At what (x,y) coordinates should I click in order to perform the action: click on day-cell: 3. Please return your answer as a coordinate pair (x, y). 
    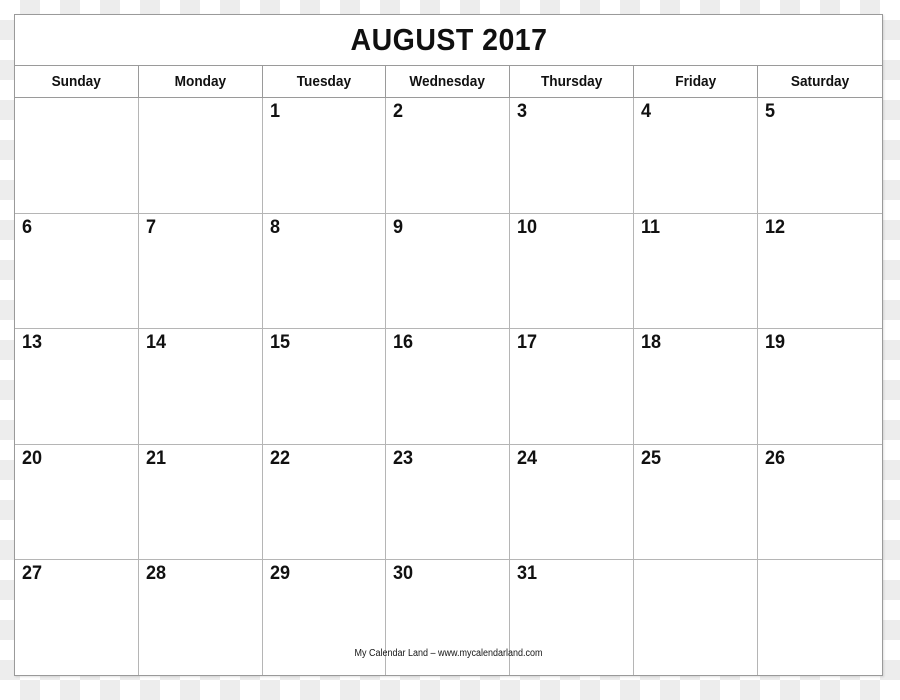
    Looking at the image, I should click on (572, 155).